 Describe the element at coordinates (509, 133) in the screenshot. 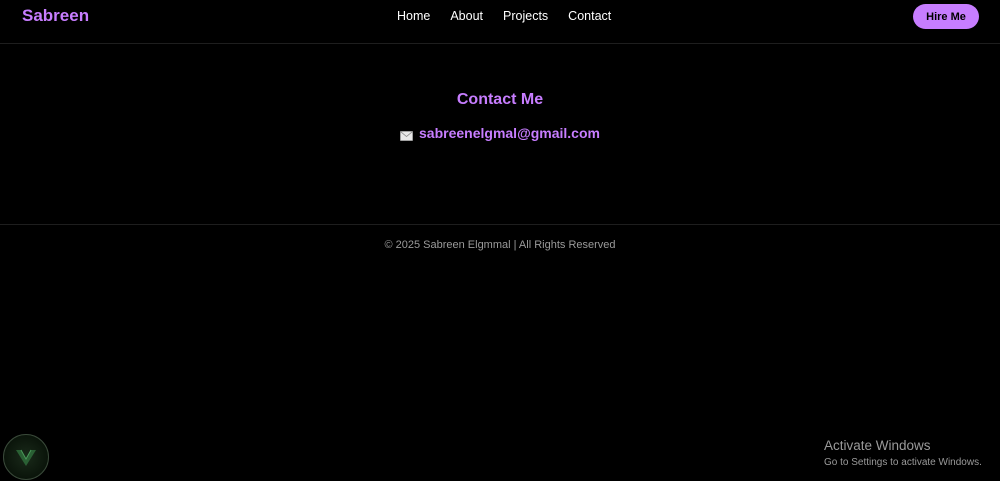

I see `email-link: sabreenelgmal@gmail.com` at that location.